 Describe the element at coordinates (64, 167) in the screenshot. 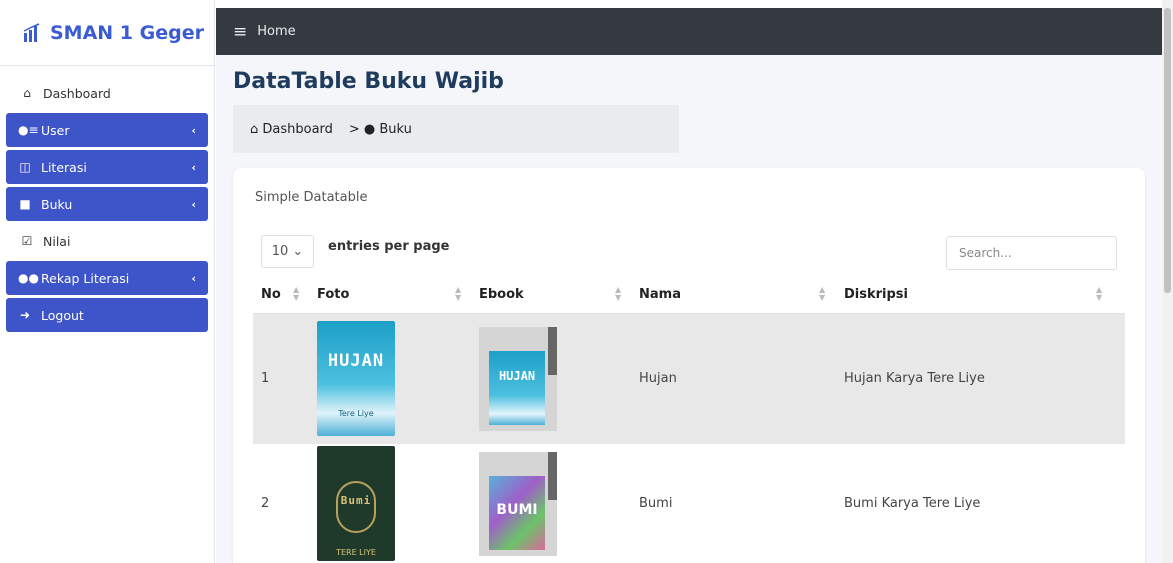

I see `sidebar-item-label: Literasi` at that location.